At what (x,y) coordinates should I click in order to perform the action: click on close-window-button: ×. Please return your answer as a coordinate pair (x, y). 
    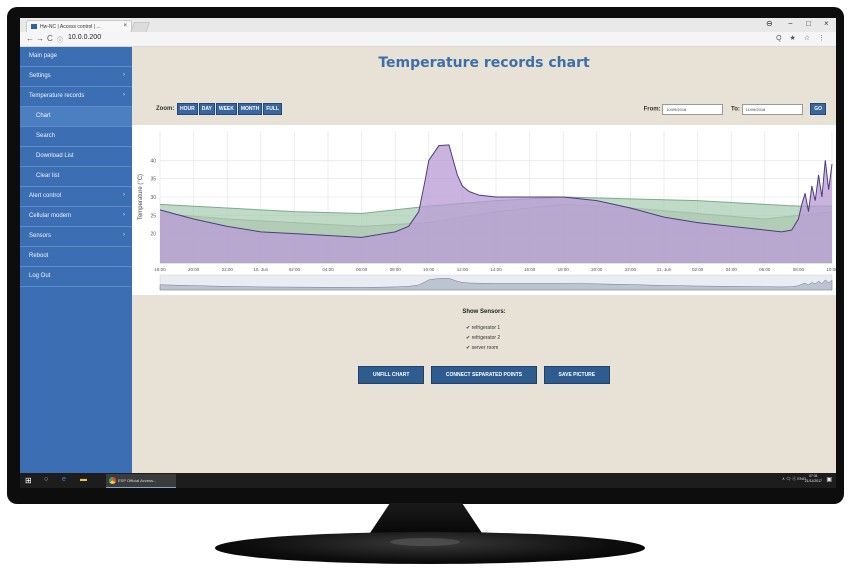
    Looking at the image, I should click on (826, 23).